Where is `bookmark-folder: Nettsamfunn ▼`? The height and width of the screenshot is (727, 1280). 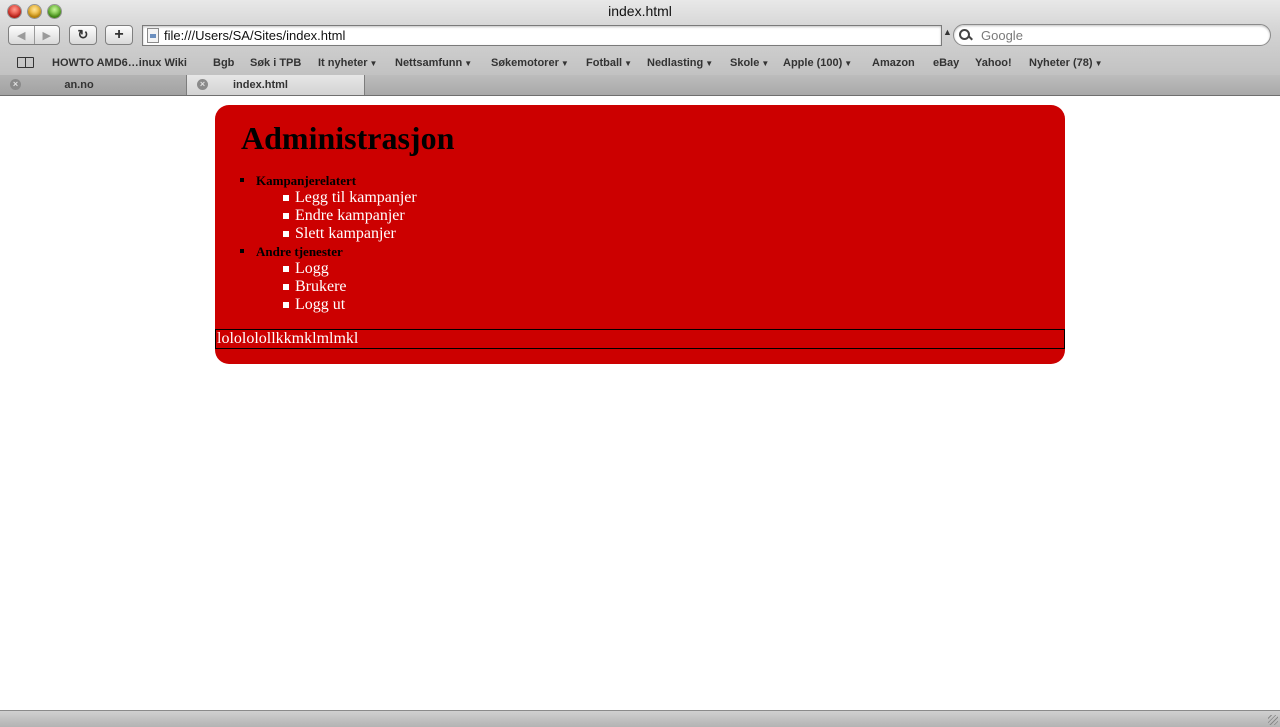
bookmark-folder: Nettsamfunn ▼ is located at coordinates (433, 63).